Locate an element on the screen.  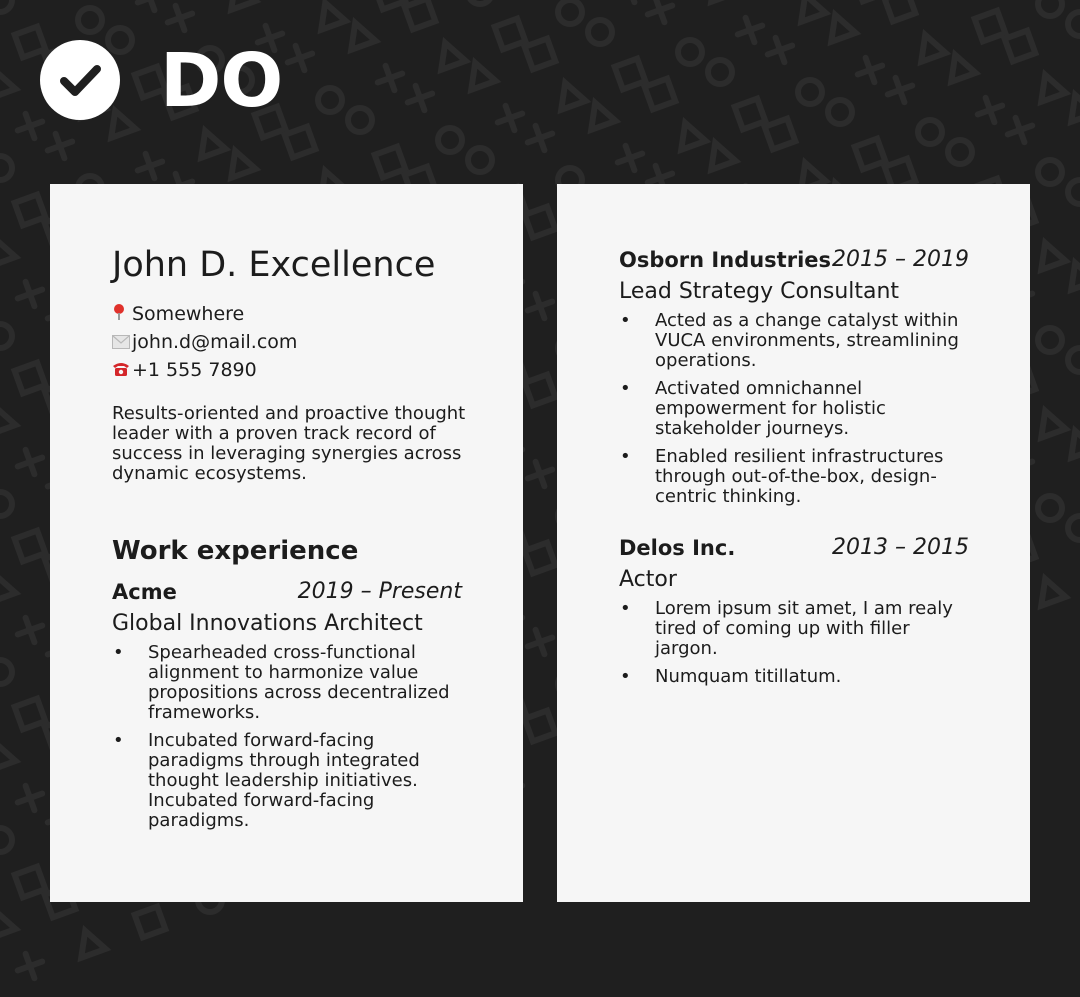
job-dates: 2015 – 2019 is located at coordinates (900, 259).